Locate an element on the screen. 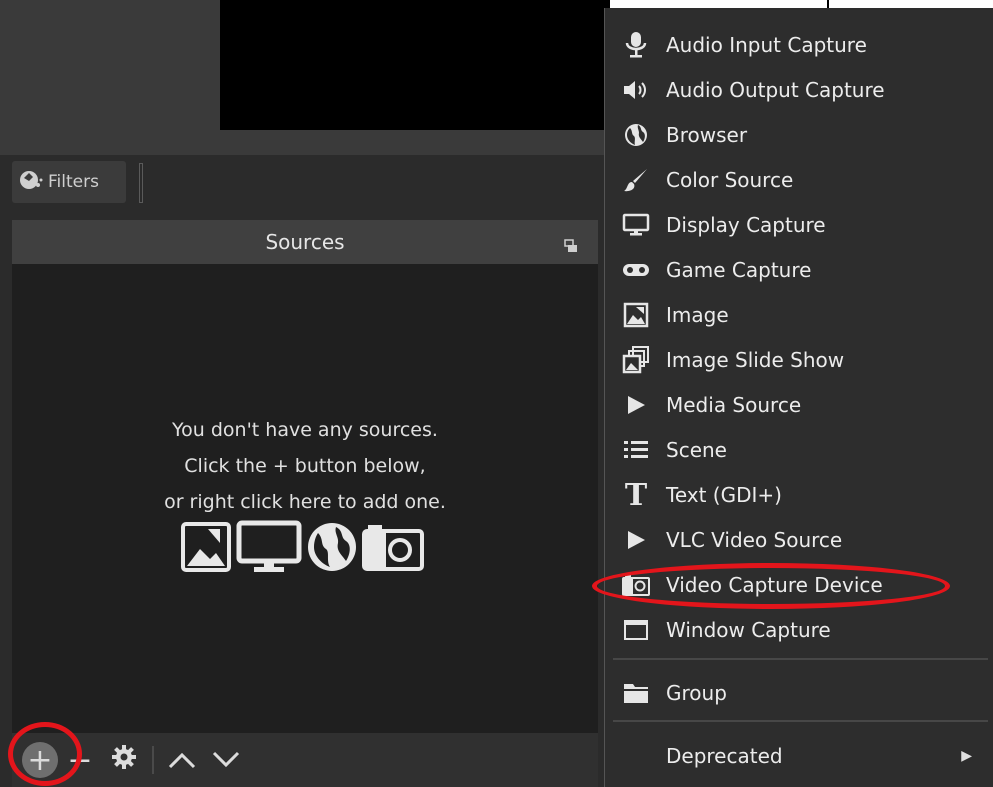 The image size is (993, 787). menu-item-label: Window Capture is located at coordinates (748, 630).